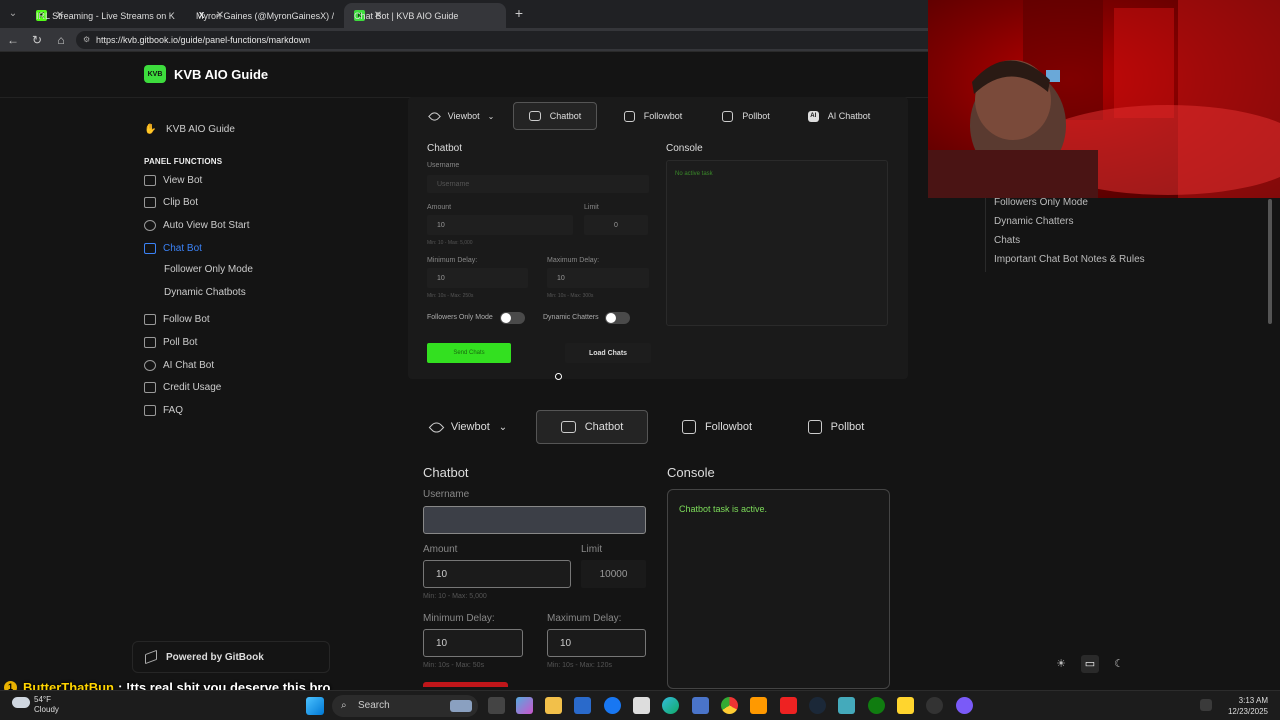  Describe the element at coordinates (524, 705) in the screenshot. I see `copilot-icon` at that location.